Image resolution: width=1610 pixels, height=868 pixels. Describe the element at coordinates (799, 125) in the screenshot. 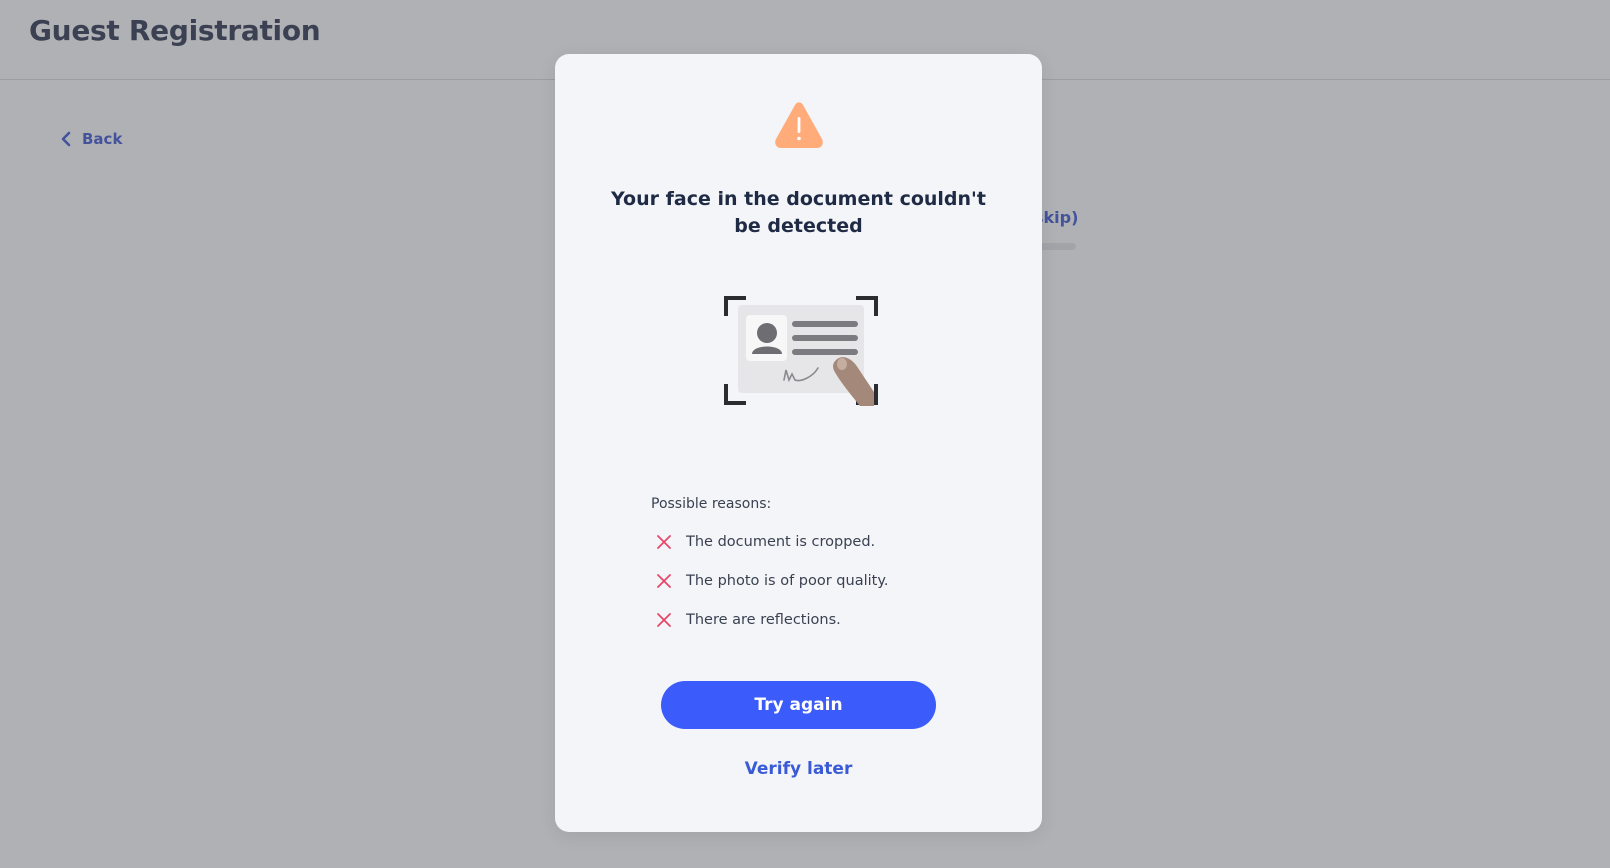

I see `warning-triangle-icon` at that location.